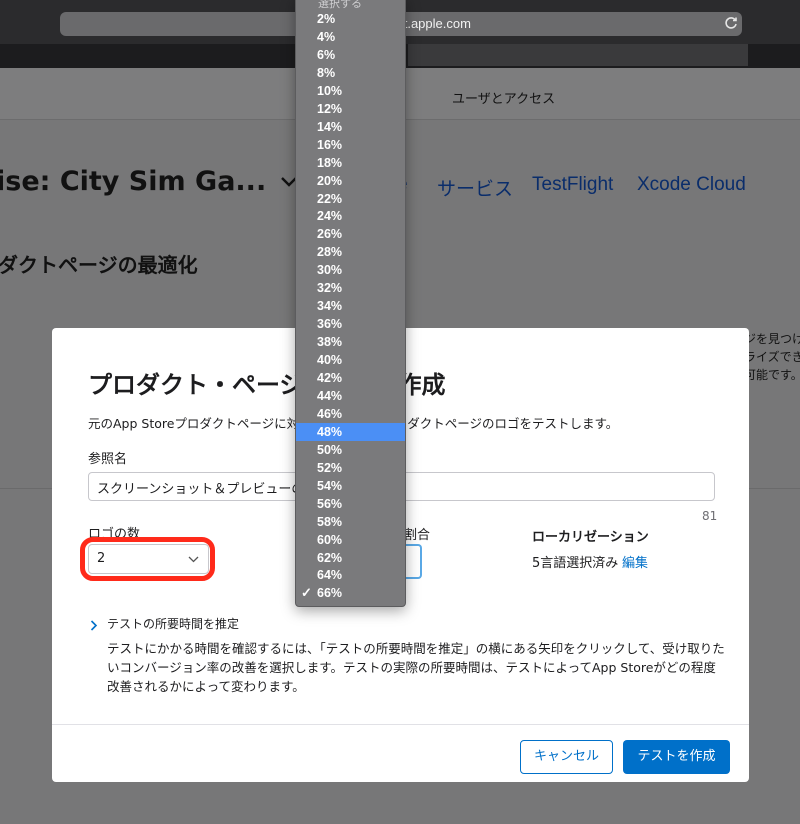  What do you see at coordinates (350, 593) in the screenshot?
I see `dropdown-option: ✓ 66%` at bounding box center [350, 593].